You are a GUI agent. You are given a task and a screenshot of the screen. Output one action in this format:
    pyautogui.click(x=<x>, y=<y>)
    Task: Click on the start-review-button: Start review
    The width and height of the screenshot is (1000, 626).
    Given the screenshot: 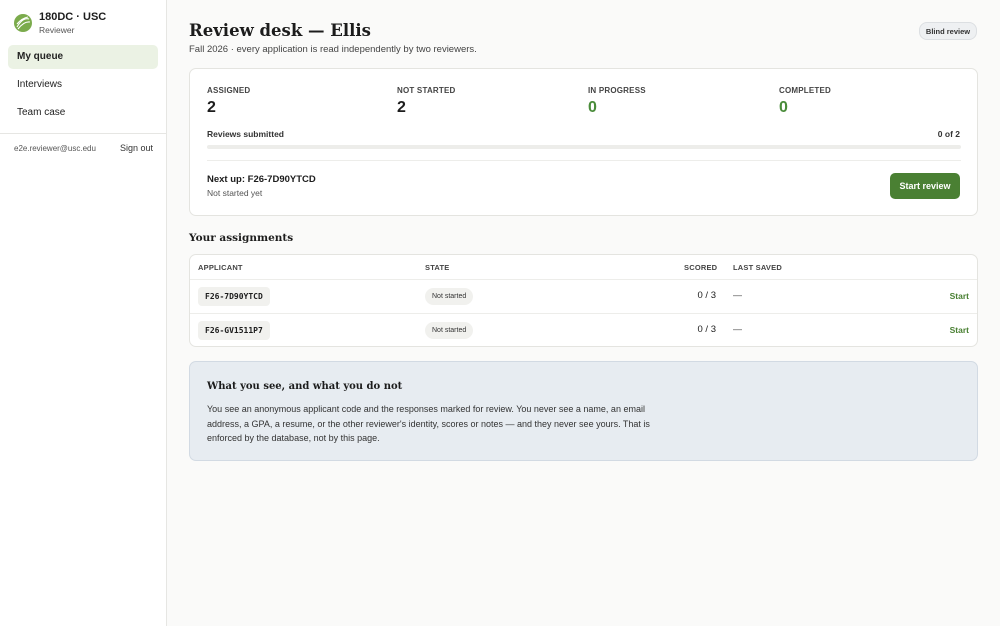 What is the action you would take?
    pyautogui.click(x=925, y=186)
    